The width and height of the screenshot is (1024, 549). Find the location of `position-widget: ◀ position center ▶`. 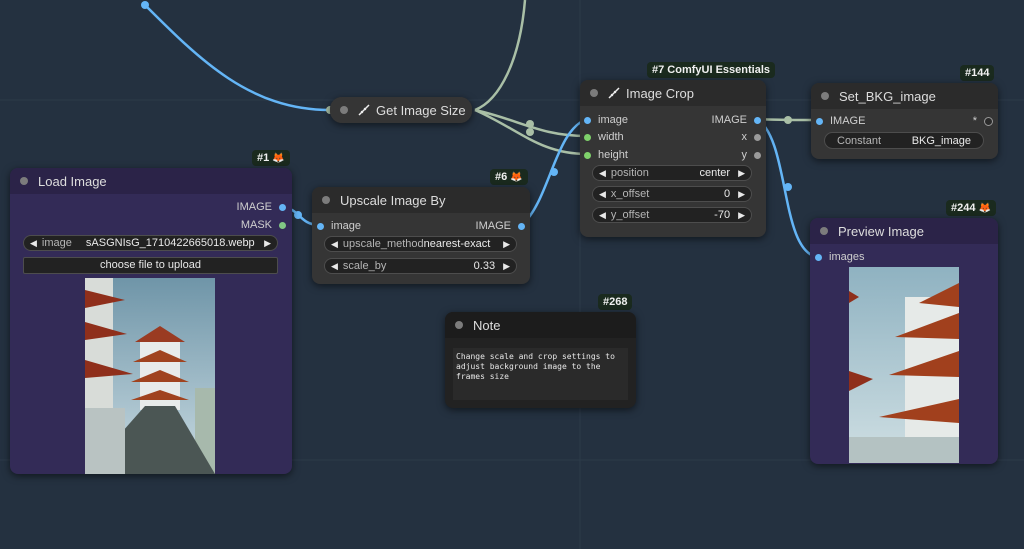

position-widget: ◀ position center ▶ is located at coordinates (672, 173).